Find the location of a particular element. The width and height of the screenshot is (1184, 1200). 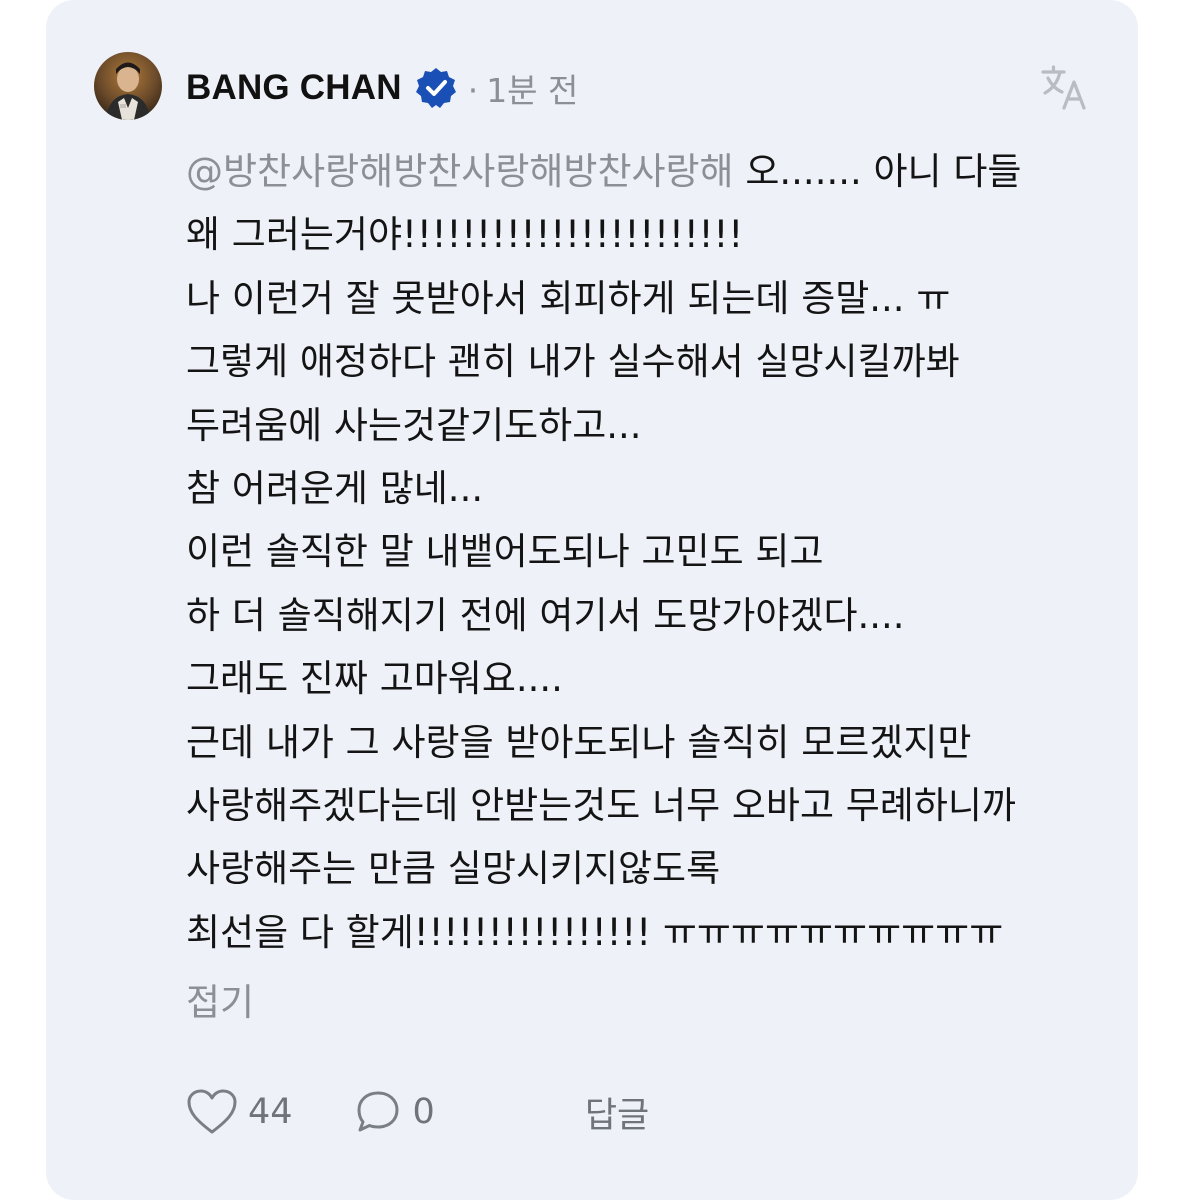

comment-line: 이런 솔직한 말 내뱉어도되나 고민도 되고 is located at coordinates (505, 552).